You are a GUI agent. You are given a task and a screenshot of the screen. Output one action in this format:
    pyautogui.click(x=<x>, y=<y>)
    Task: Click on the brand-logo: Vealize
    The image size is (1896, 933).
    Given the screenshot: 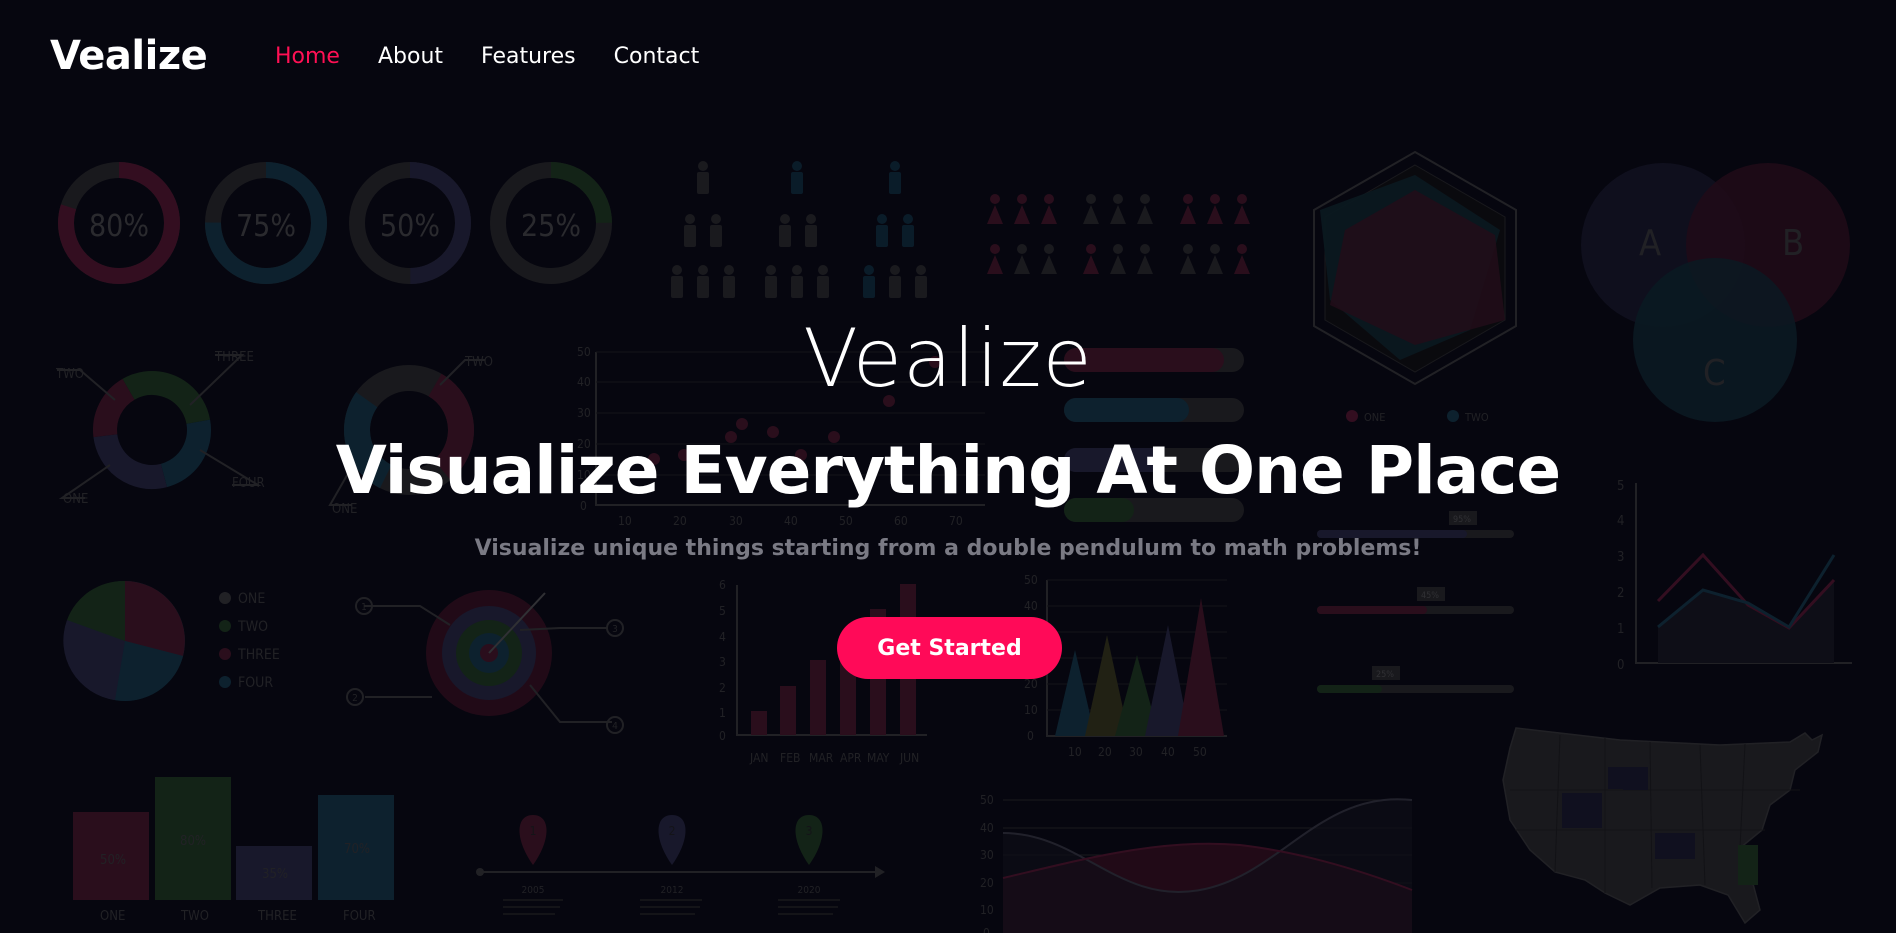 What is the action you would take?
    pyautogui.click(x=129, y=56)
    